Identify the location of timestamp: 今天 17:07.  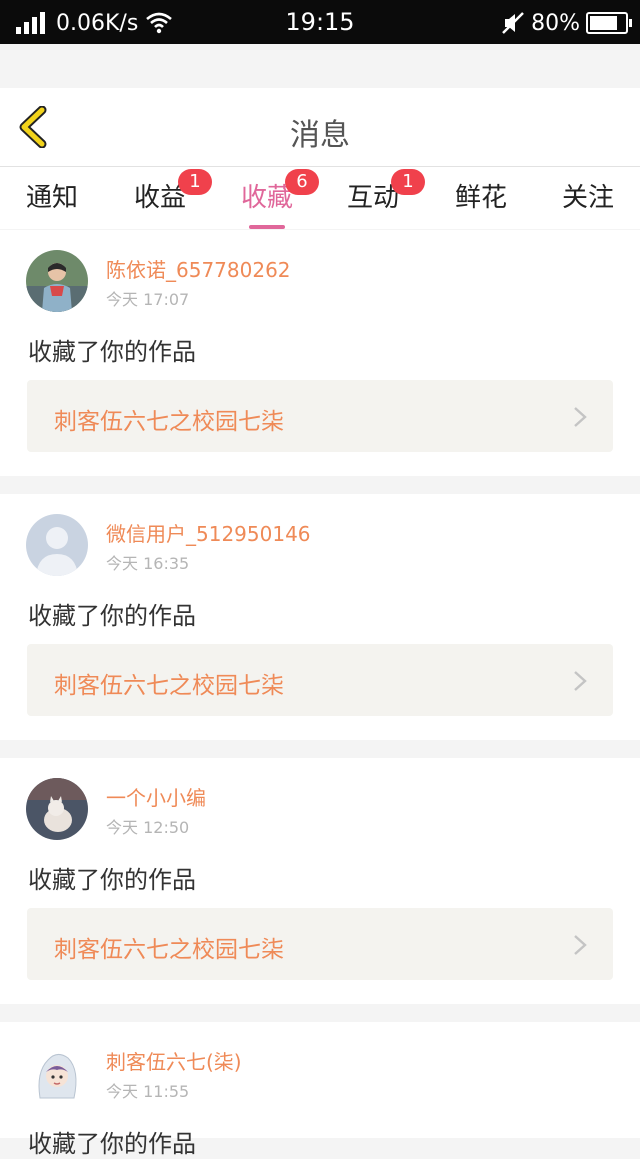
(148, 299).